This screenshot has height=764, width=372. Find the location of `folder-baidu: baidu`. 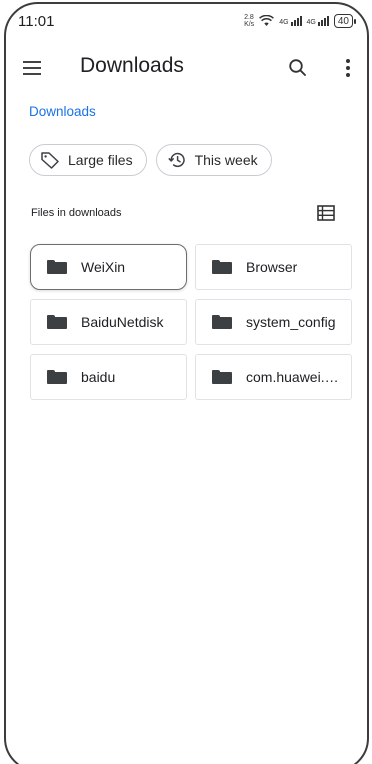

folder-baidu: baidu is located at coordinates (108, 377).